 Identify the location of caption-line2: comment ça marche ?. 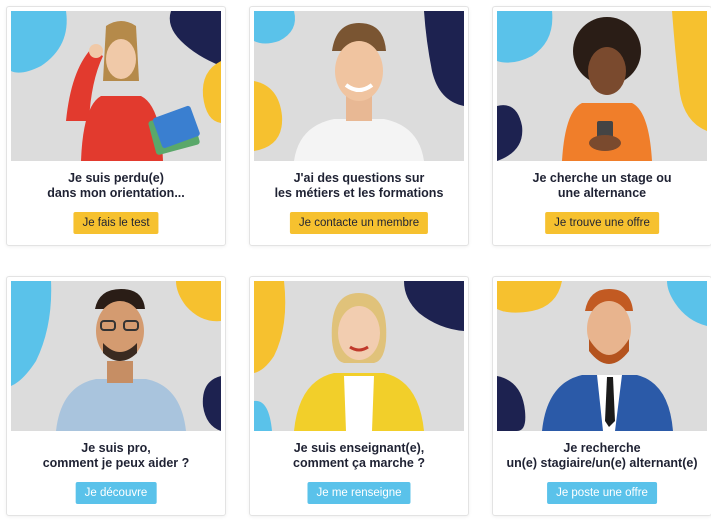
(359, 463).